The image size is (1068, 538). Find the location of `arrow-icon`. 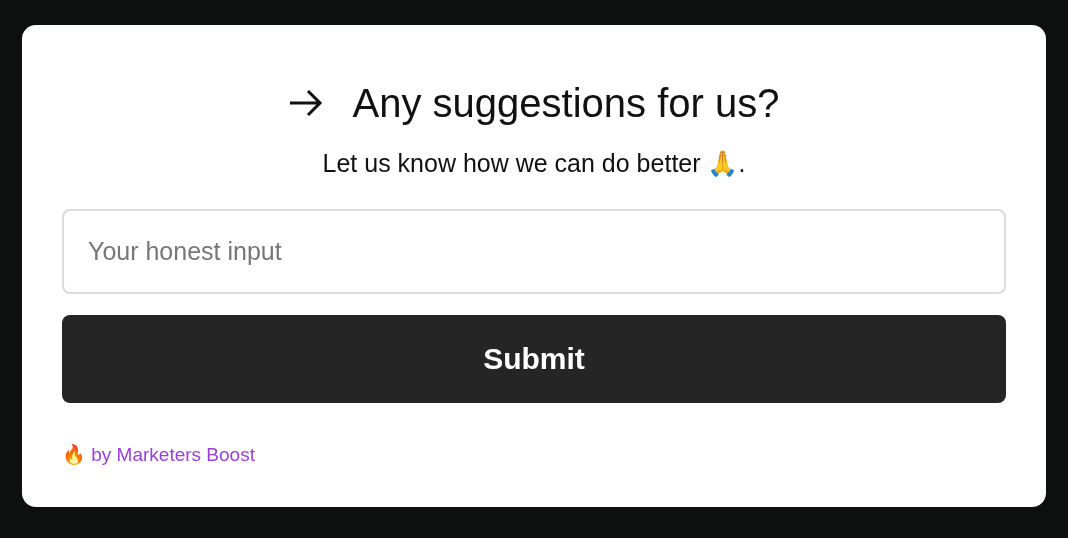

arrow-icon is located at coordinates (305, 103).